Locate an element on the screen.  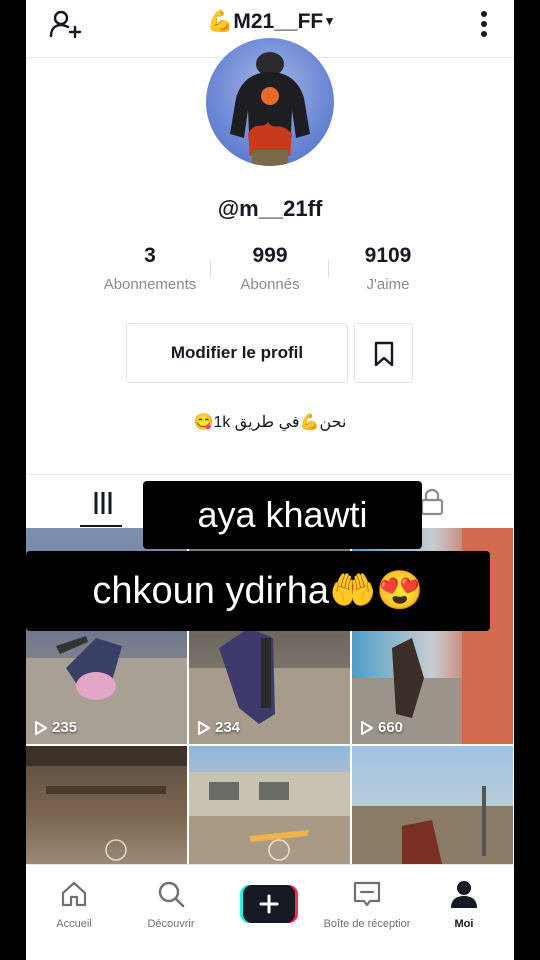
caption-line-1: aya khawti is located at coordinates (282, 515).